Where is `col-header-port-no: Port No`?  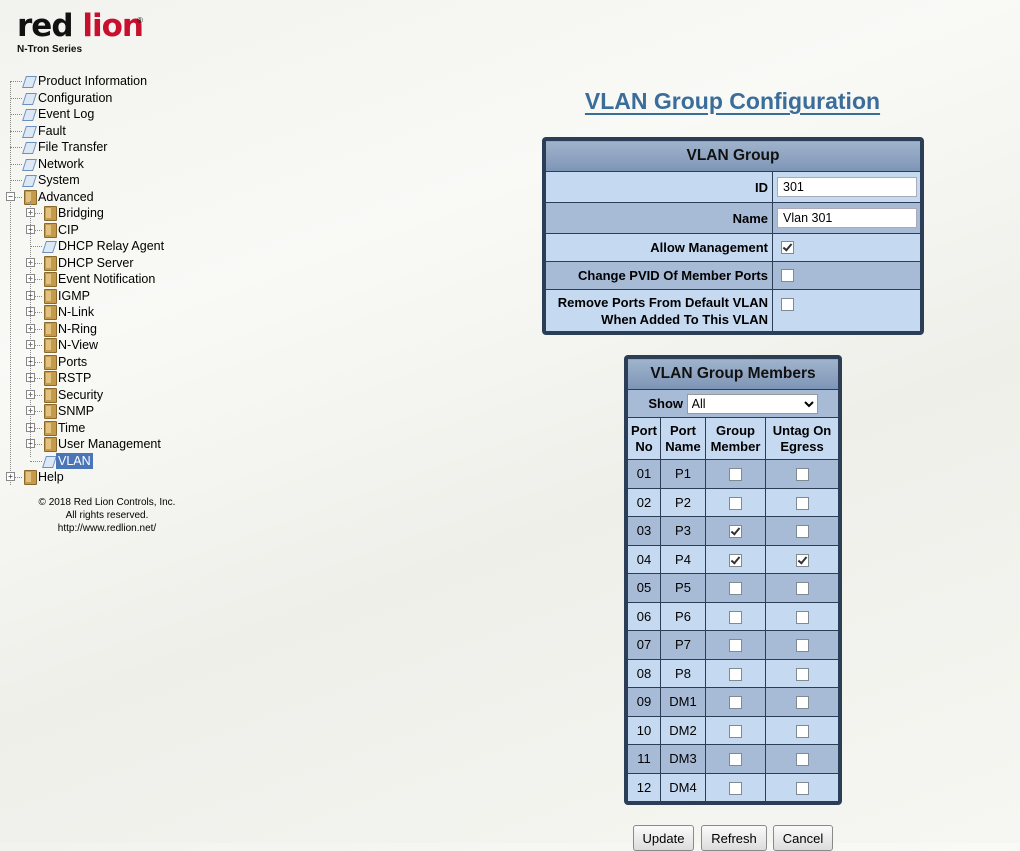 col-header-port-no: Port No is located at coordinates (644, 438).